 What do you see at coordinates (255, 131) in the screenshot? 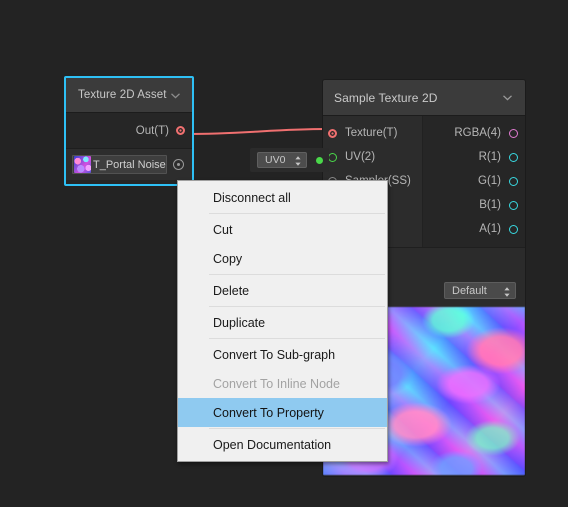
I see `wire-texture-to-sample` at bounding box center [255, 131].